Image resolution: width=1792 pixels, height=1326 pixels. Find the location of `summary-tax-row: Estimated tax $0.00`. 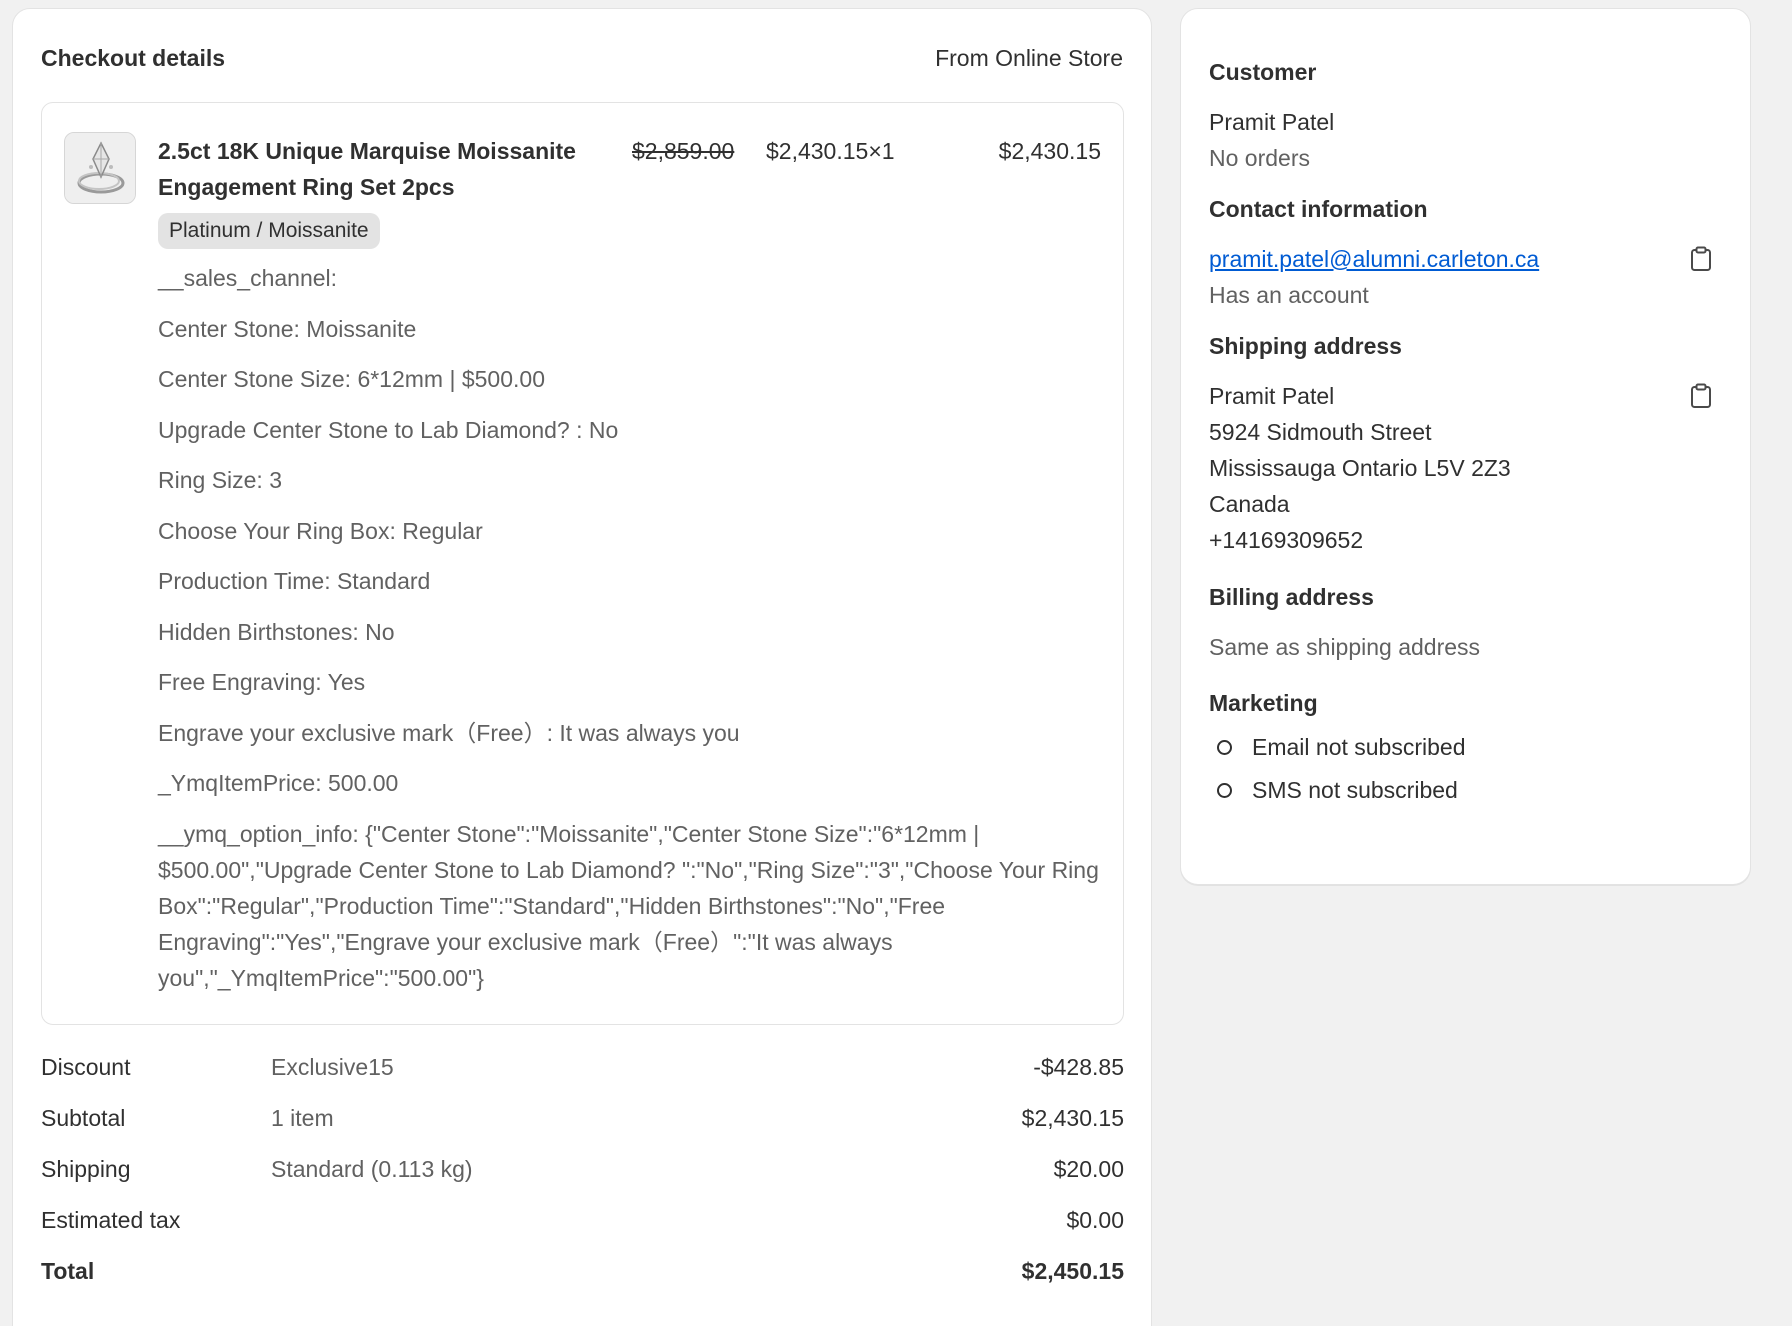

summary-tax-row: Estimated tax $0.00 is located at coordinates (582, 1227).